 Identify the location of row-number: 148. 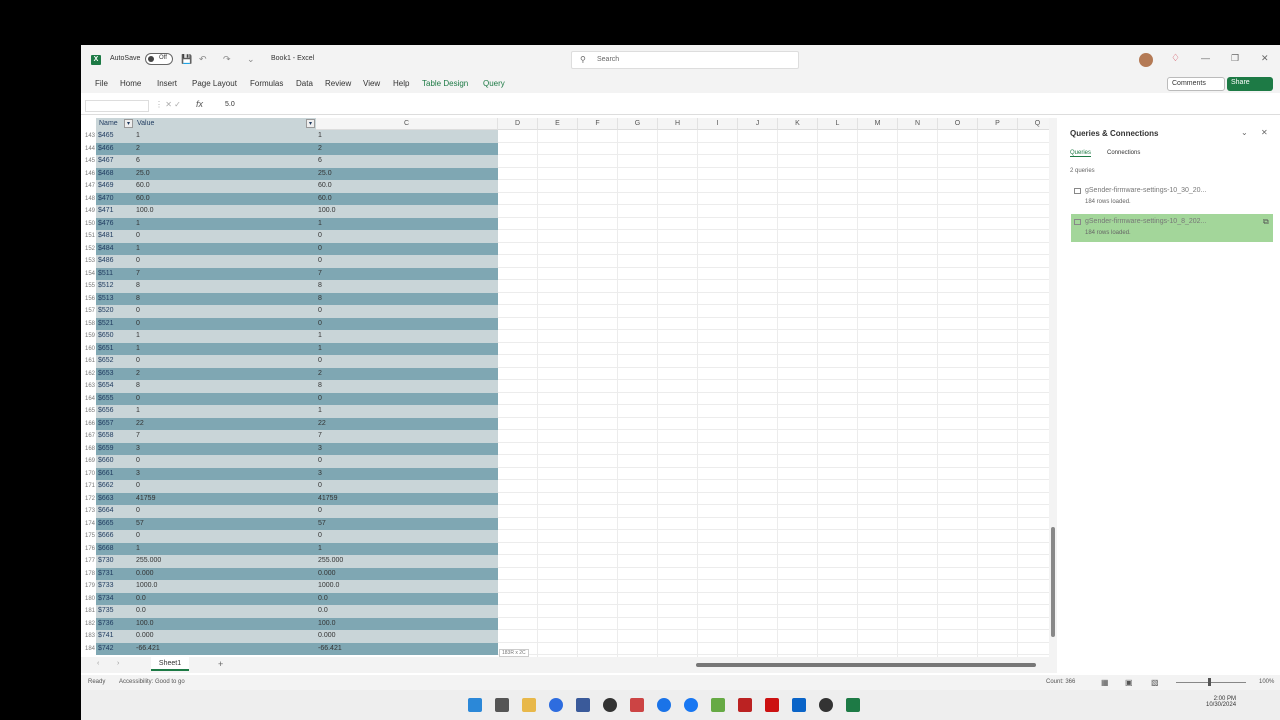
(88, 199).